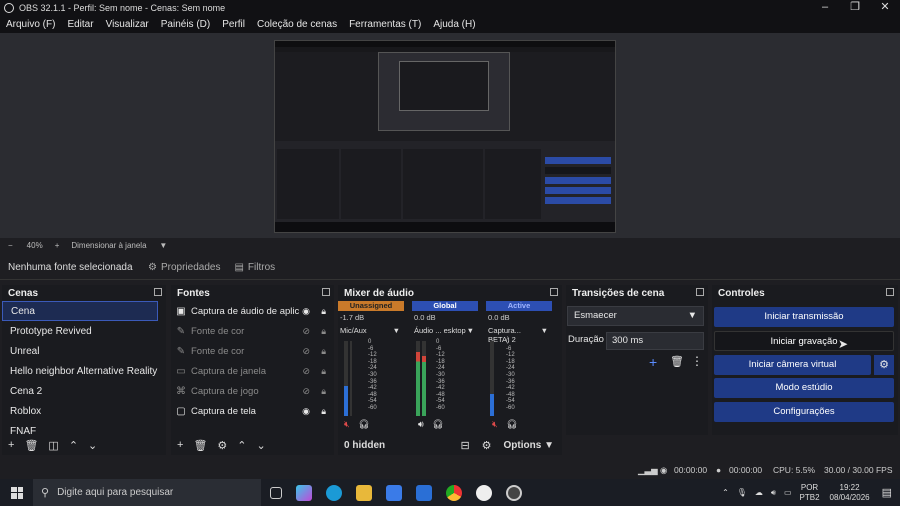 This screenshot has width=900, height=506. What do you see at coordinates (84, 351) in the screenshot?
I see `scene-item: Unreal` at bounding box center [84, 351].